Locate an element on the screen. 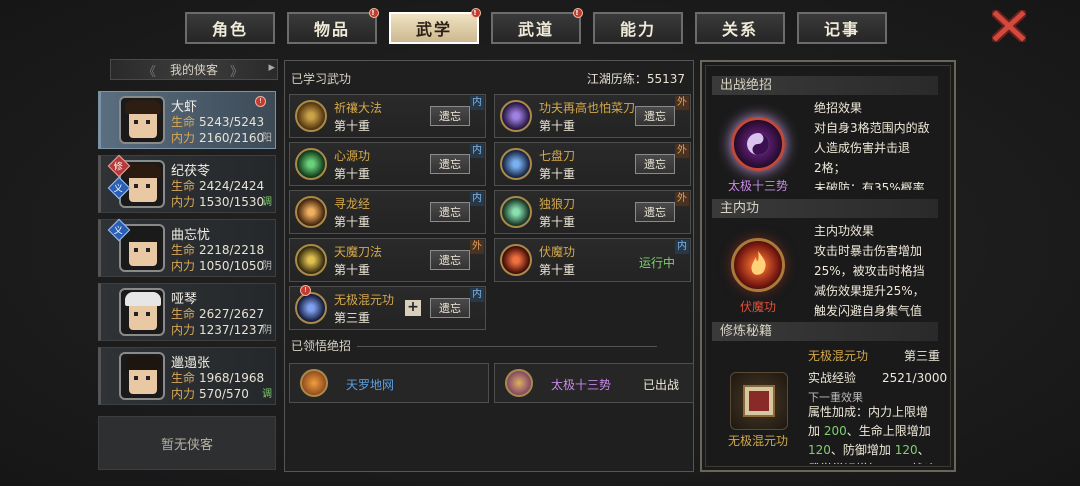  chevron-left-icon: 《 is located at coordinates (150, 72).